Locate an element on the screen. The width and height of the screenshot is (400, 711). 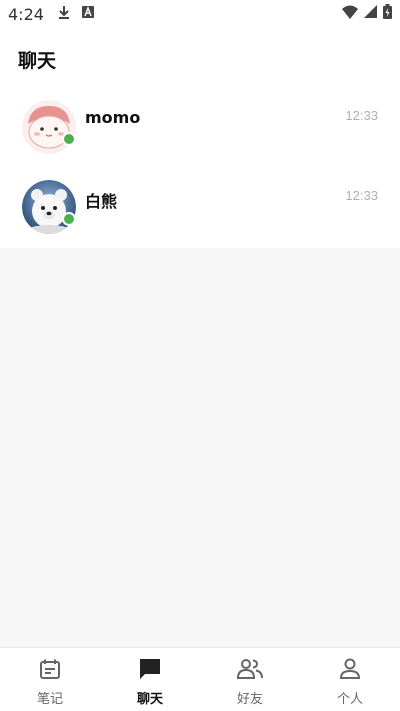
status-right-icons is located at coordinates (367, 14).